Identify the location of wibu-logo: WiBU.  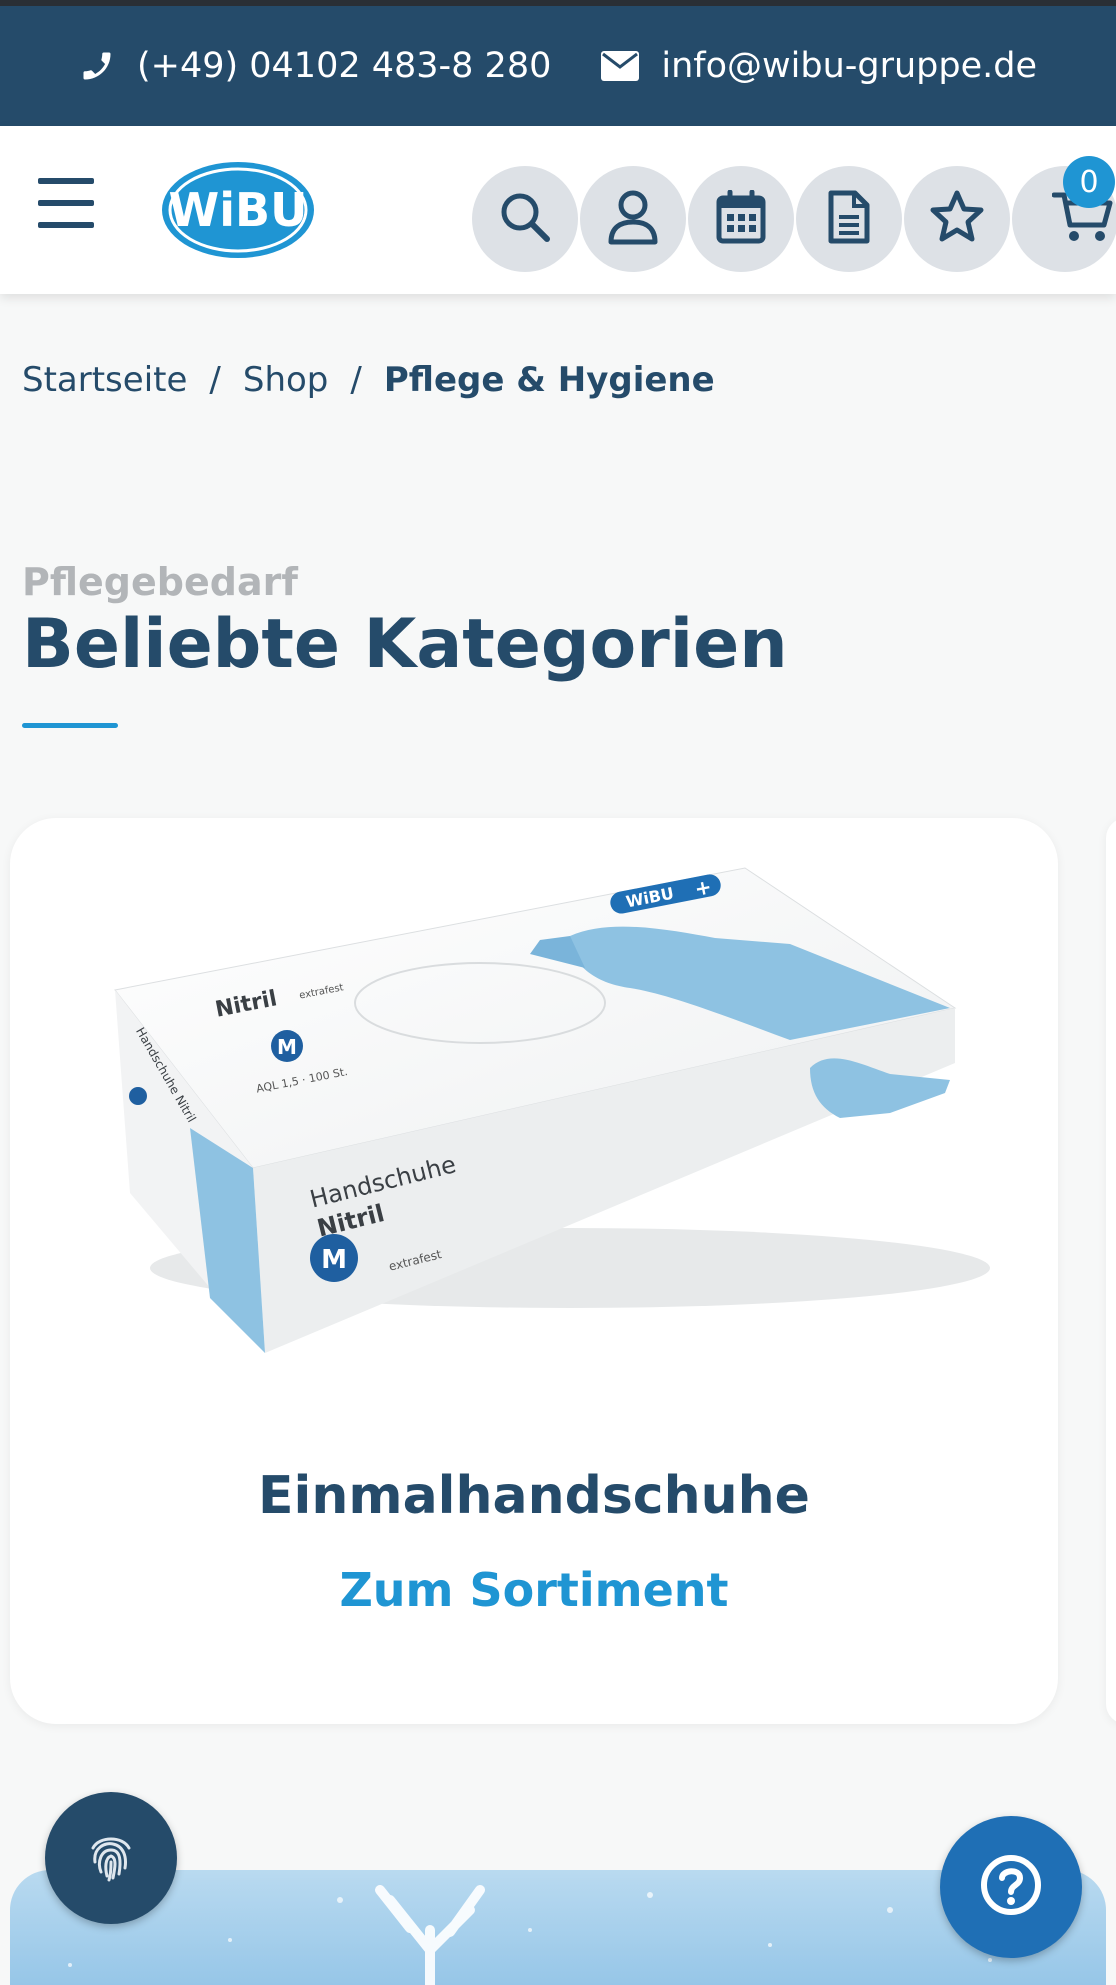
(238, 210).